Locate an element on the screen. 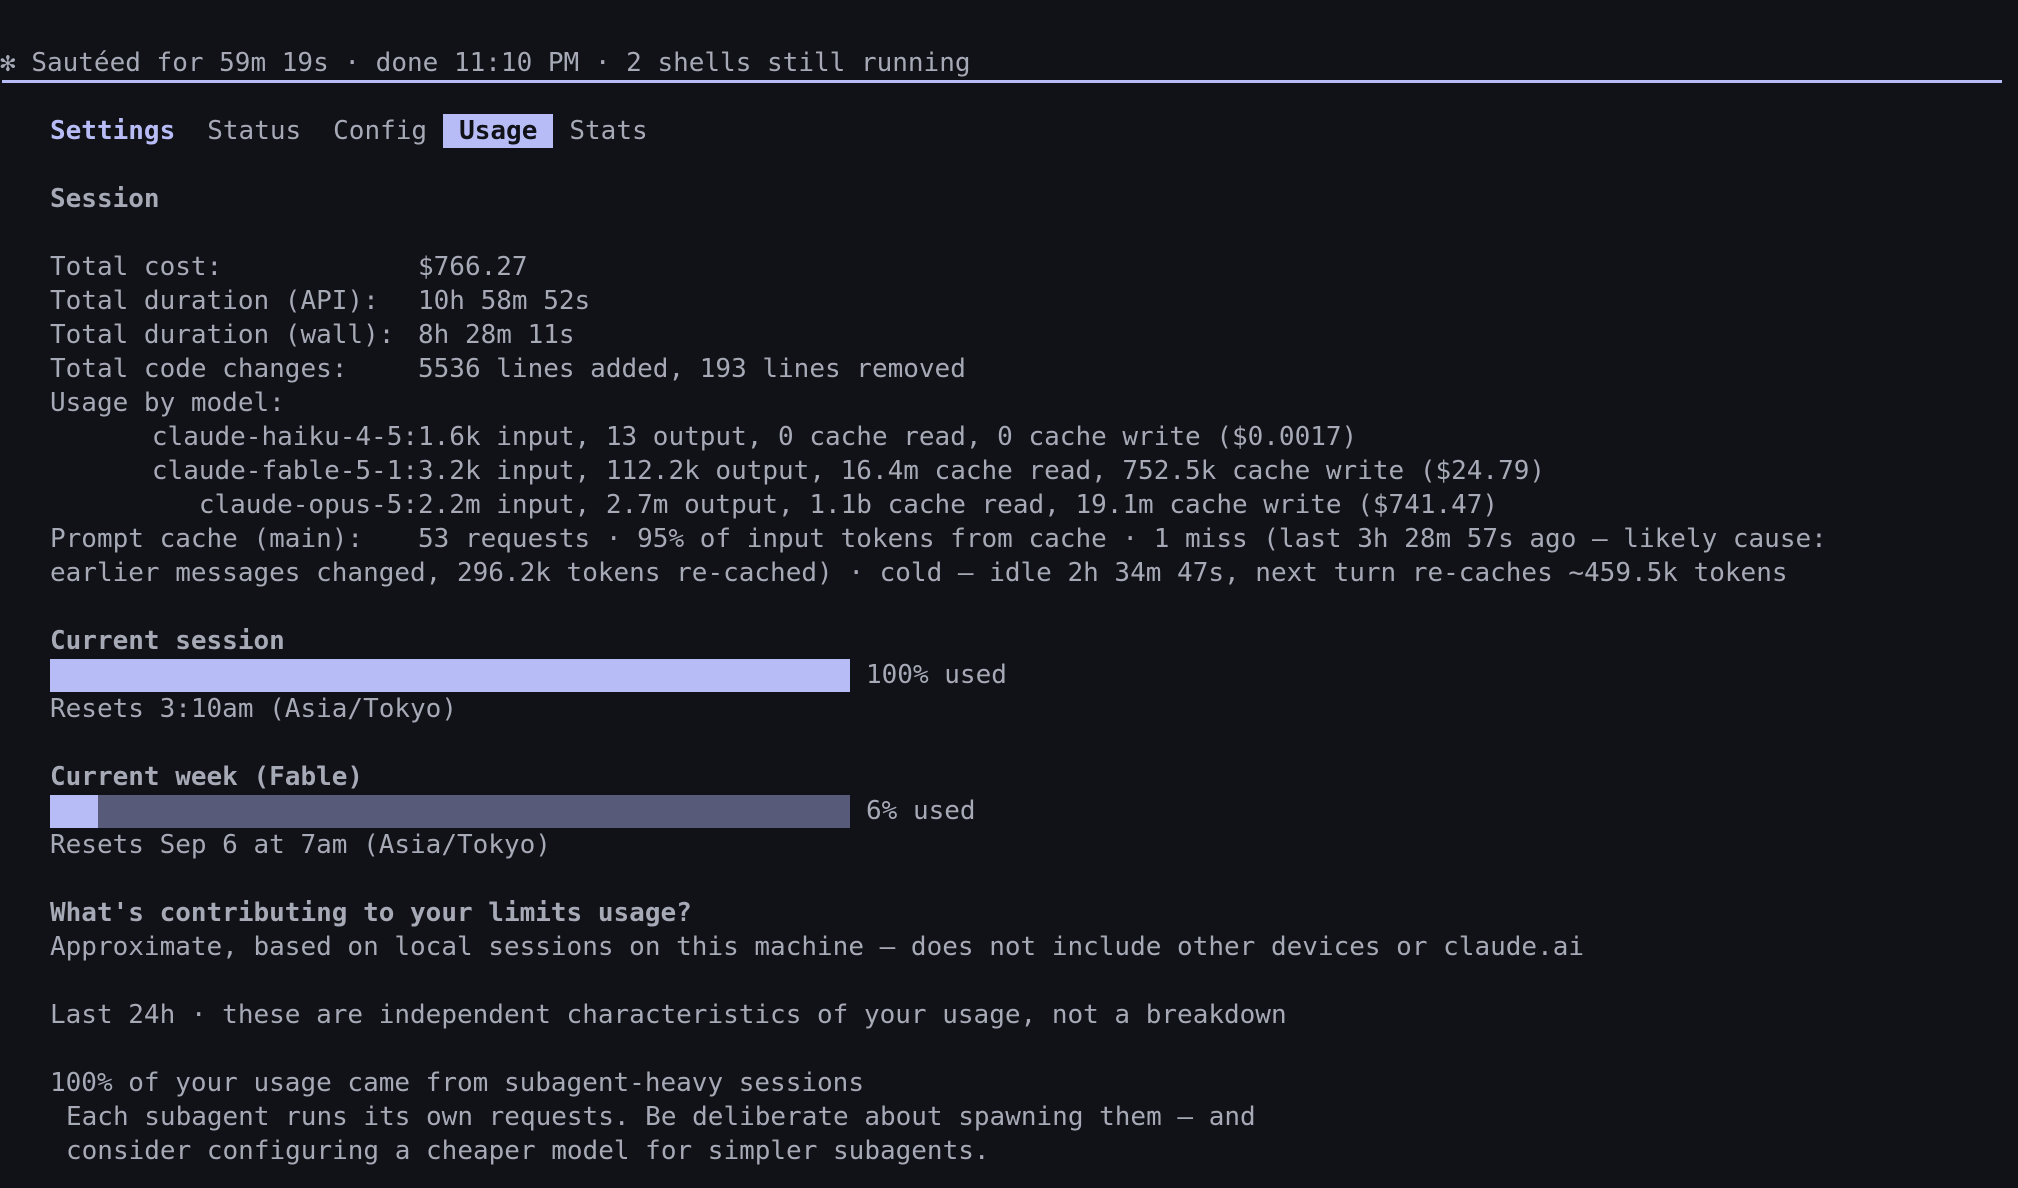  current-session-used-label: 100% used is located at coordinates (936, 675).